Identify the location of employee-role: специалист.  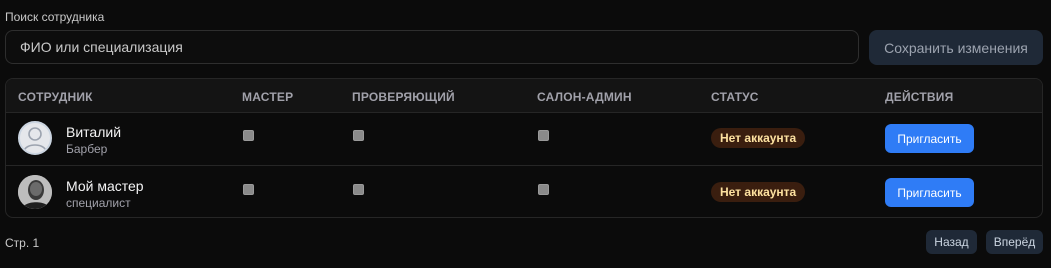
(98, 203).